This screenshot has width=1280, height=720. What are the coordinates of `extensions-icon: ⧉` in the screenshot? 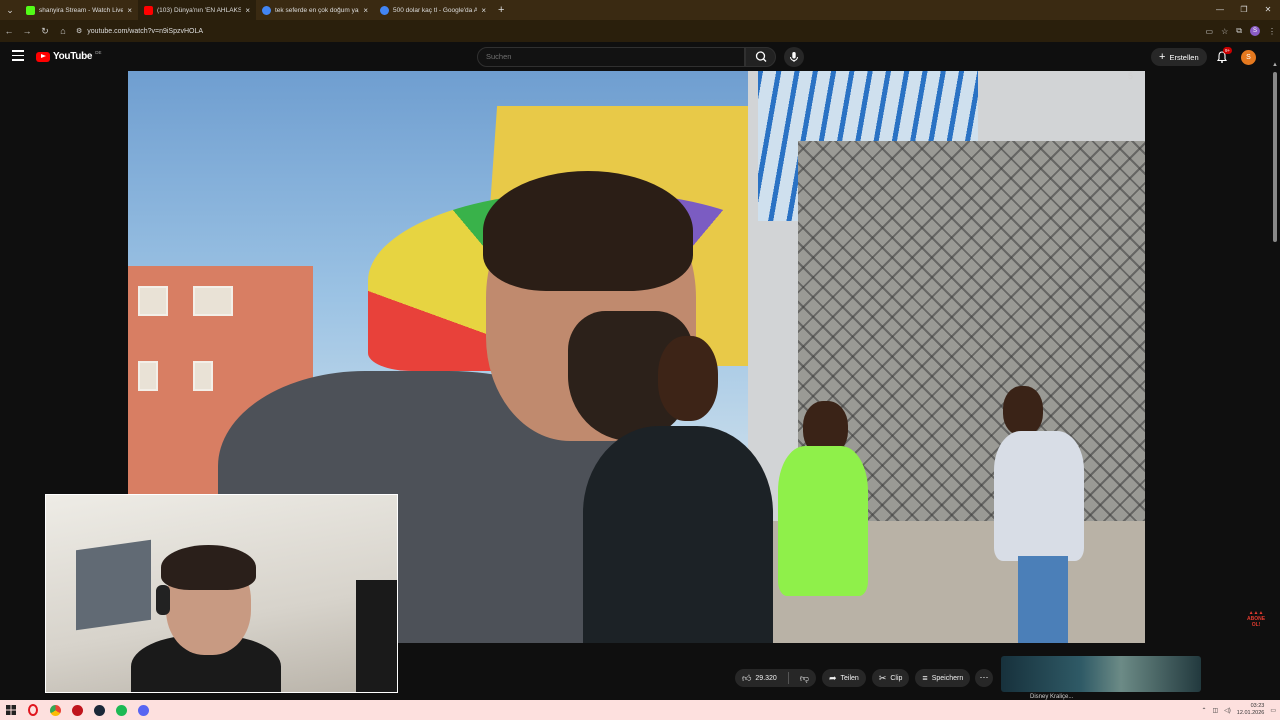 It's located at (1239, 31).